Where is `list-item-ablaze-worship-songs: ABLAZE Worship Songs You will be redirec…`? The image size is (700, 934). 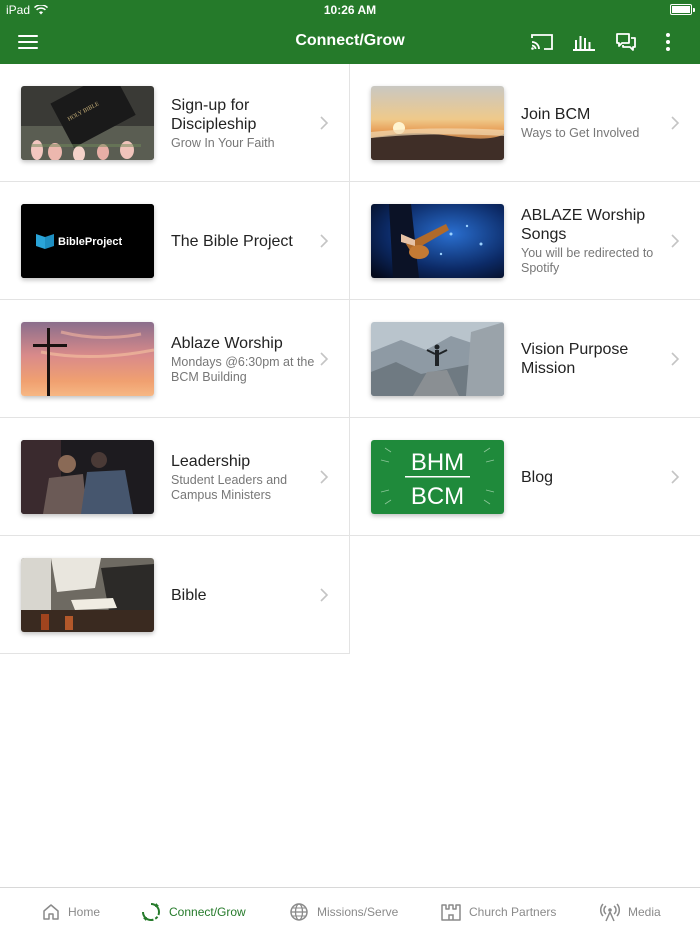 list-item-ablaze-worship-songs: ABLAZE Worship Songs You will be redirec… is located at coordinates (525, 241).